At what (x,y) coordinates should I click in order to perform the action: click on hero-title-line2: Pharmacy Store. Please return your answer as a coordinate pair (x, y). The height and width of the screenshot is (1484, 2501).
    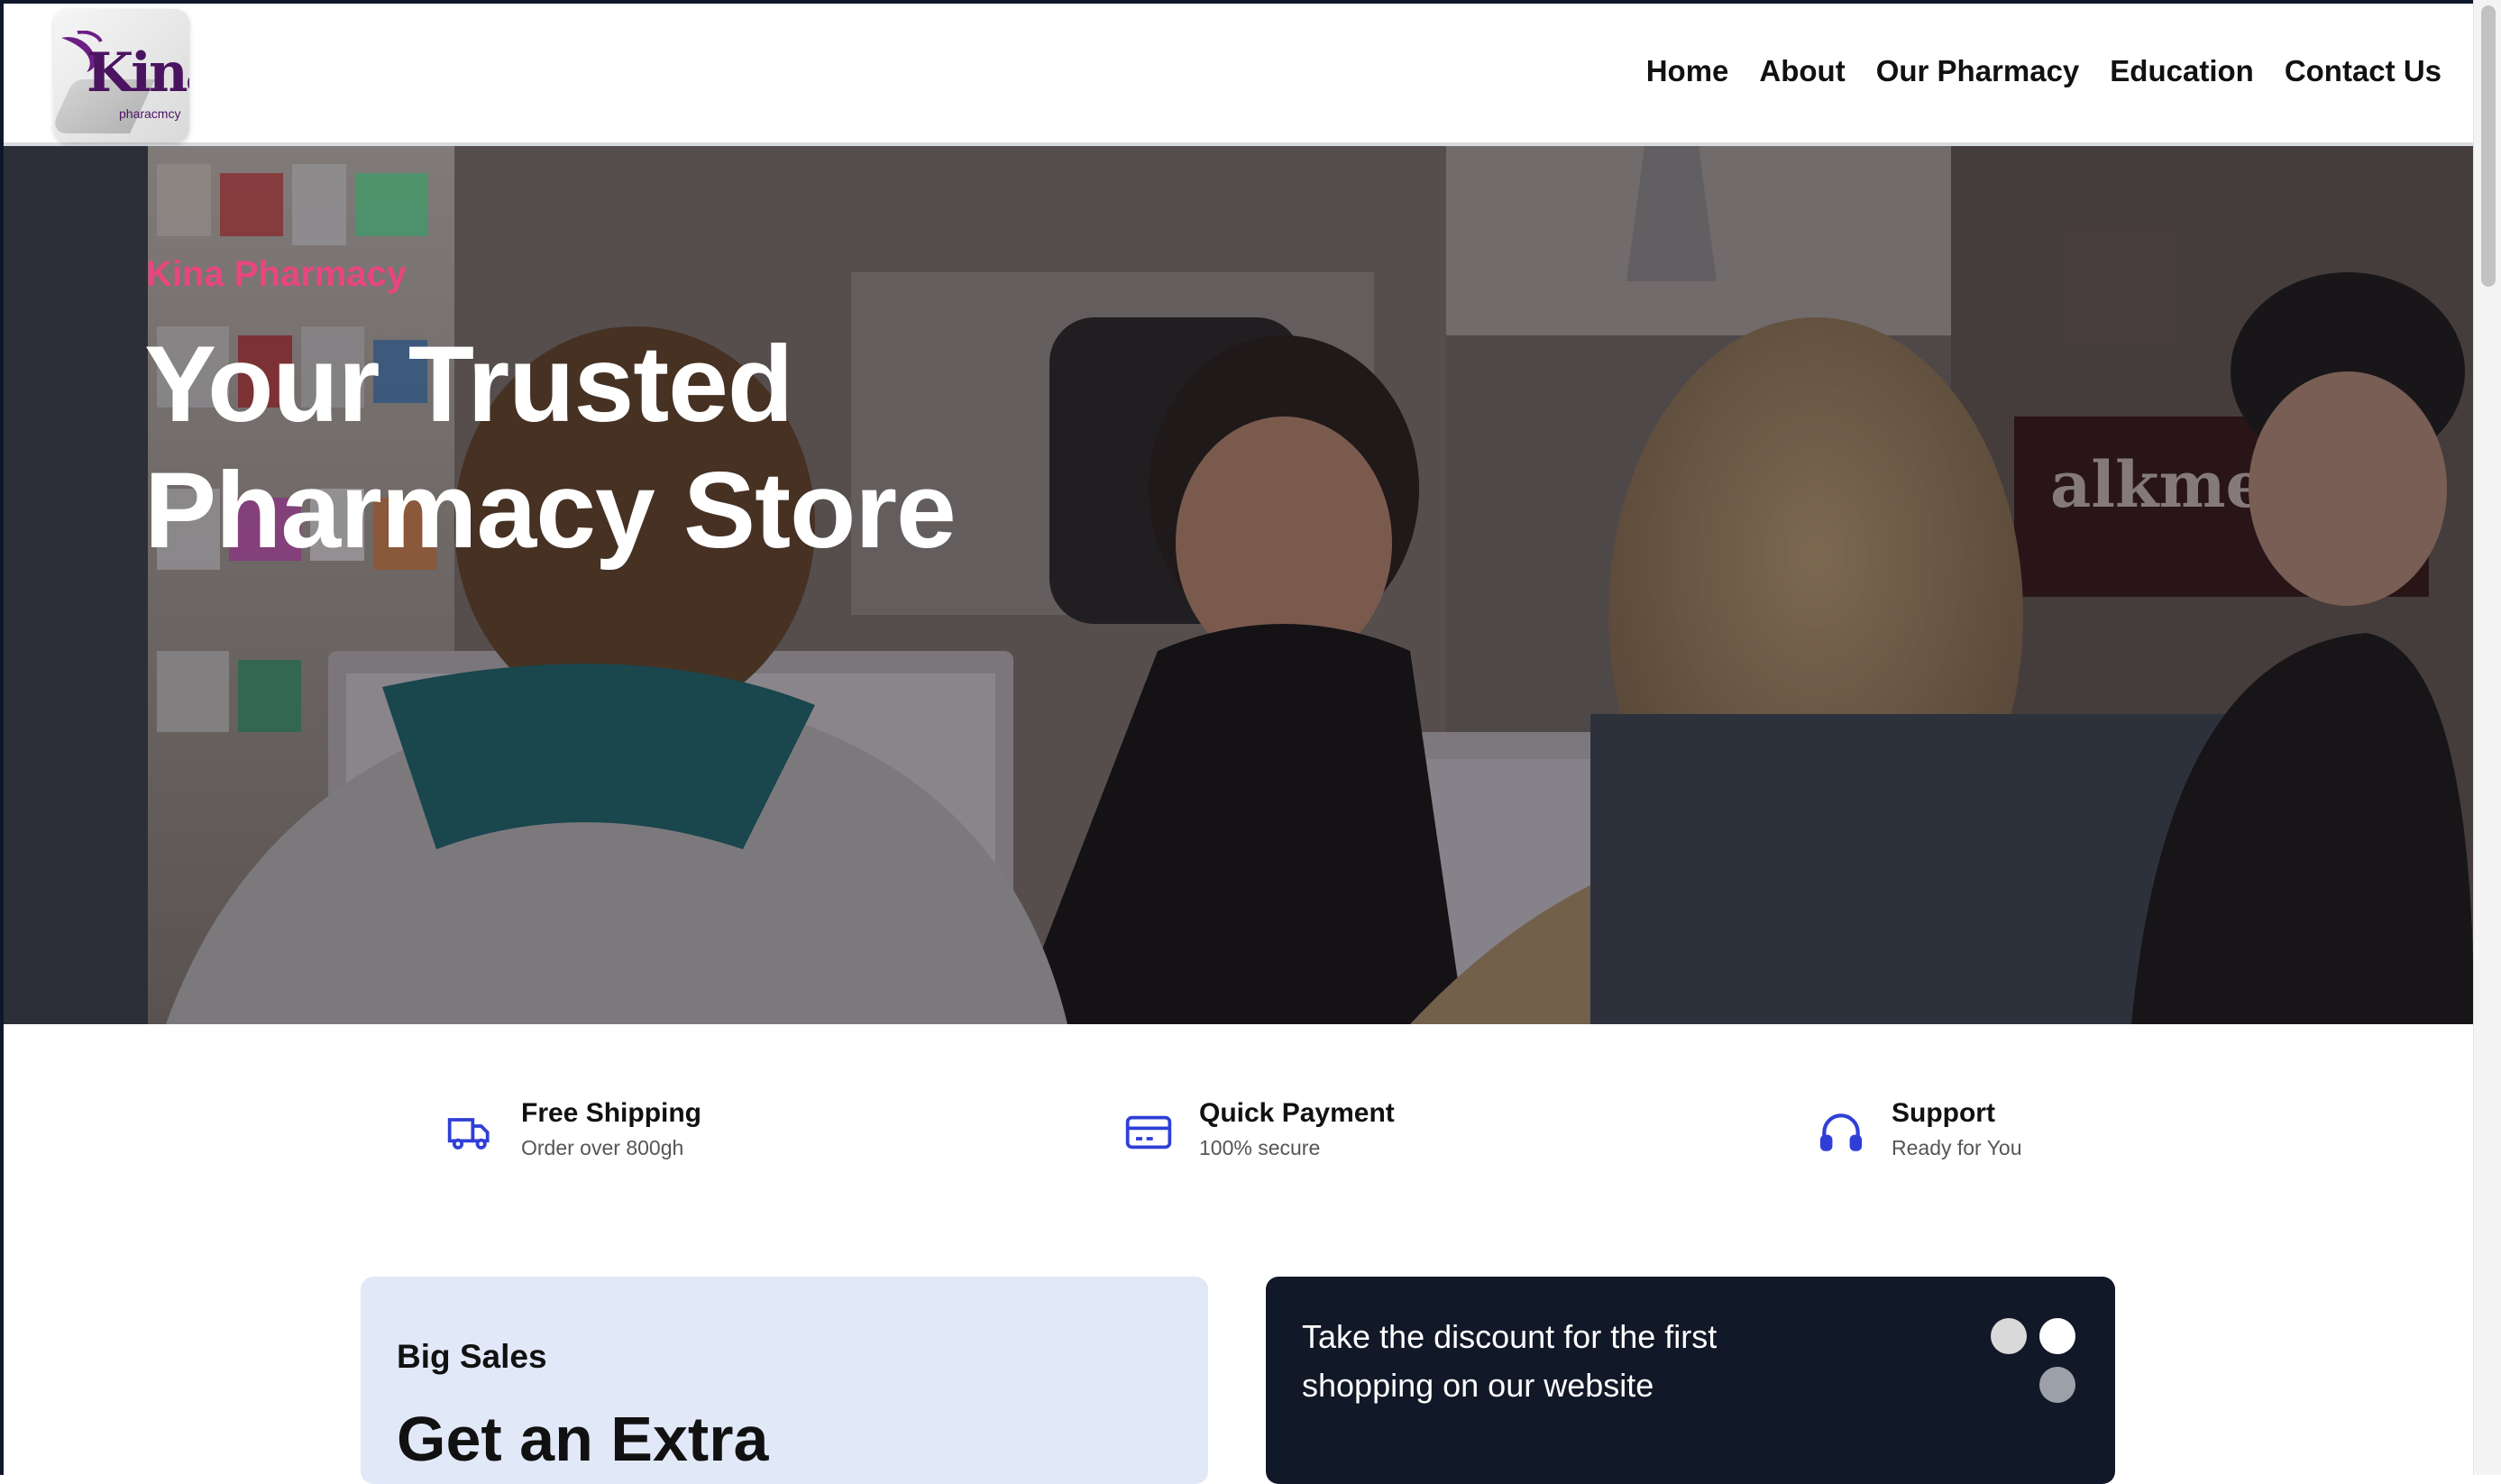
    Looking at the image, I should click on (550, 510).